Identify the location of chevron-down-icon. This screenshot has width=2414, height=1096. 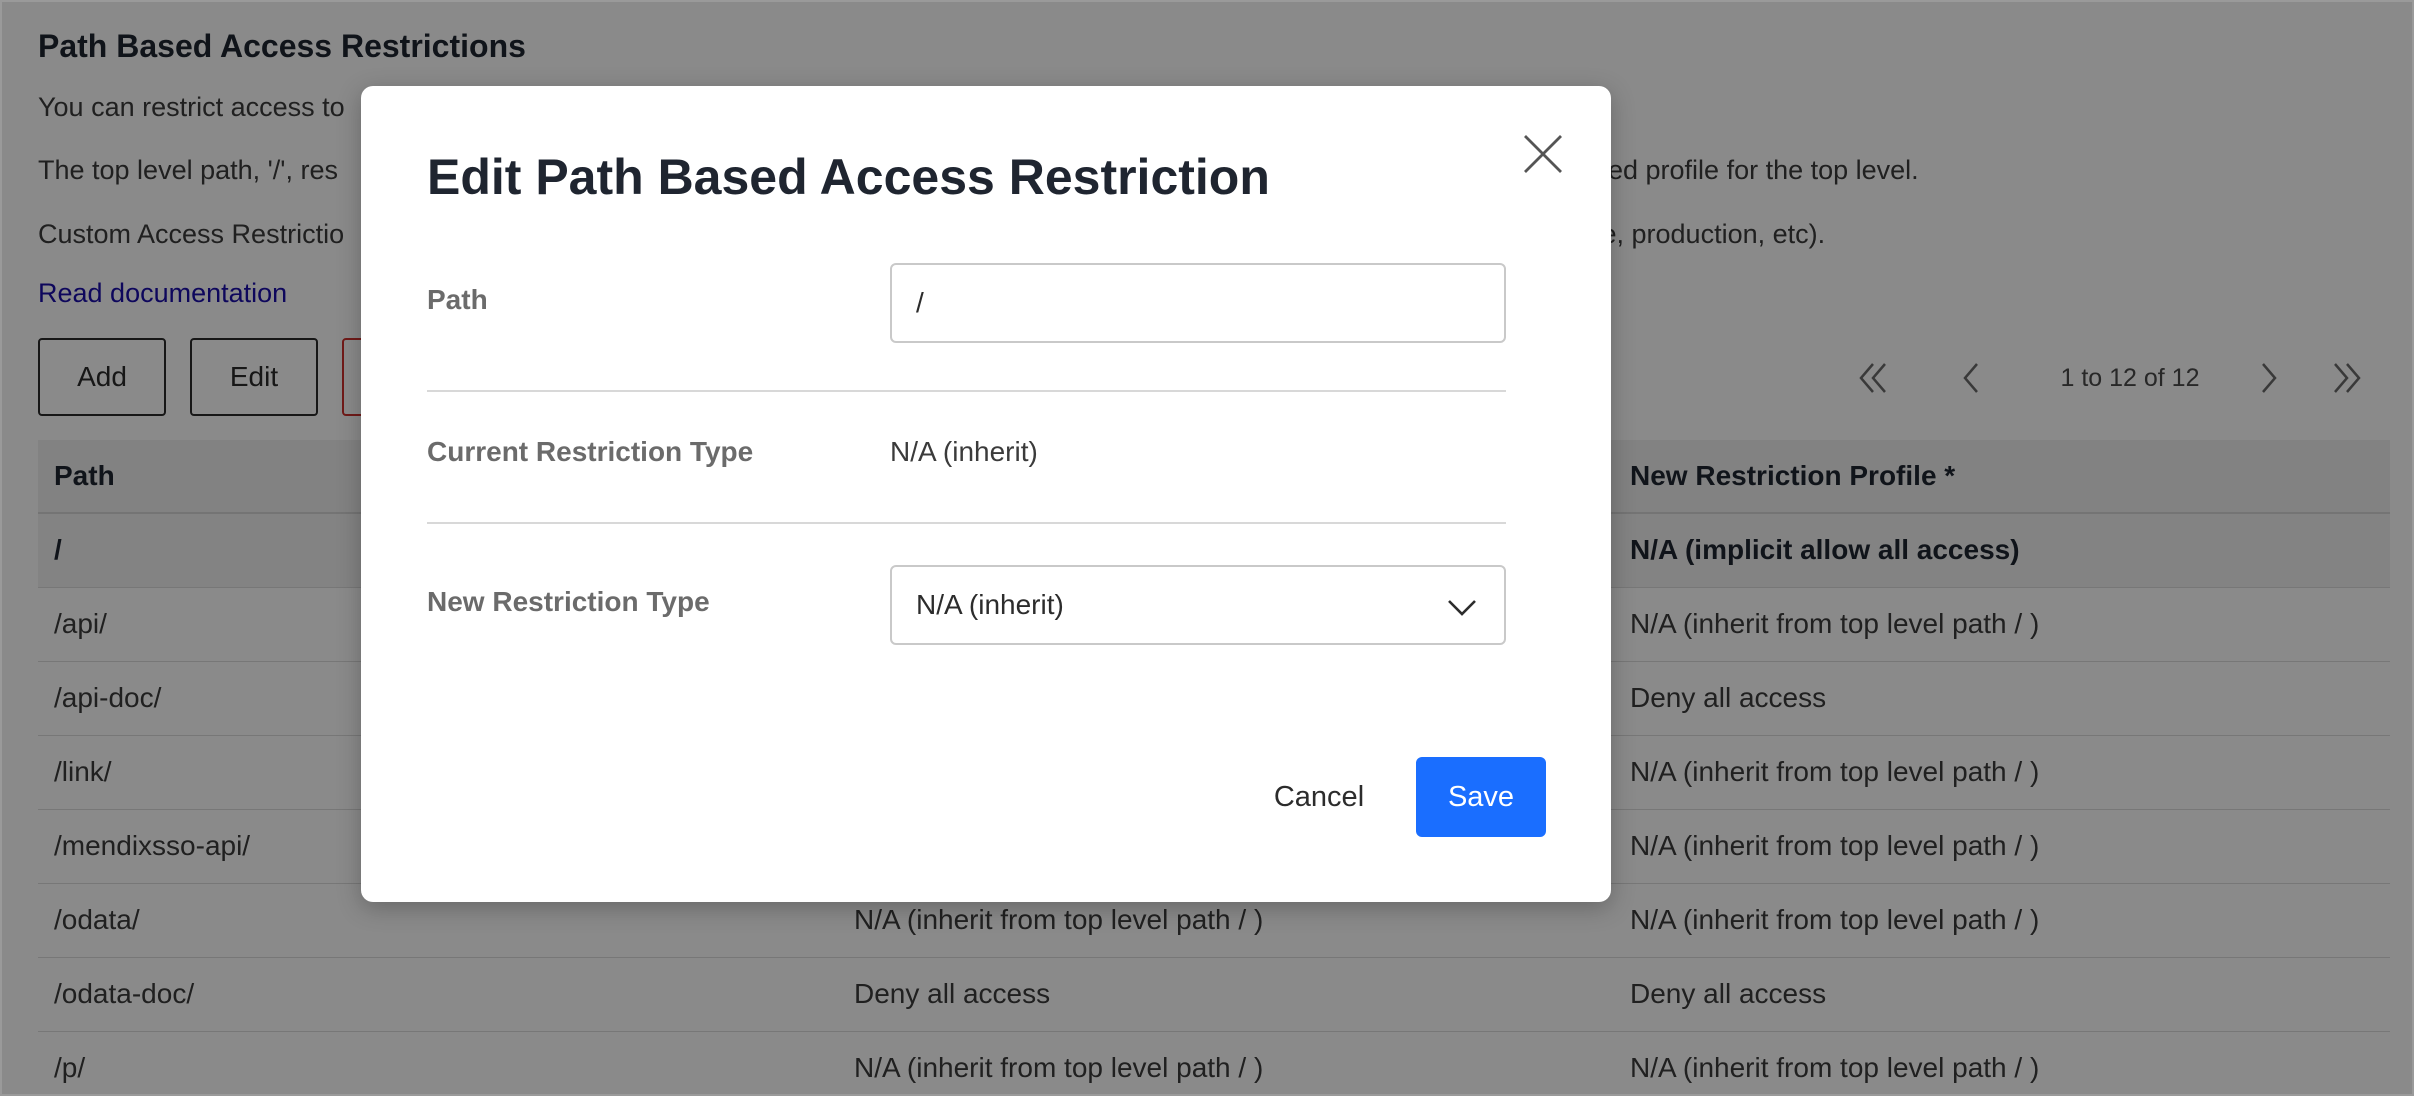
(1462, 607).